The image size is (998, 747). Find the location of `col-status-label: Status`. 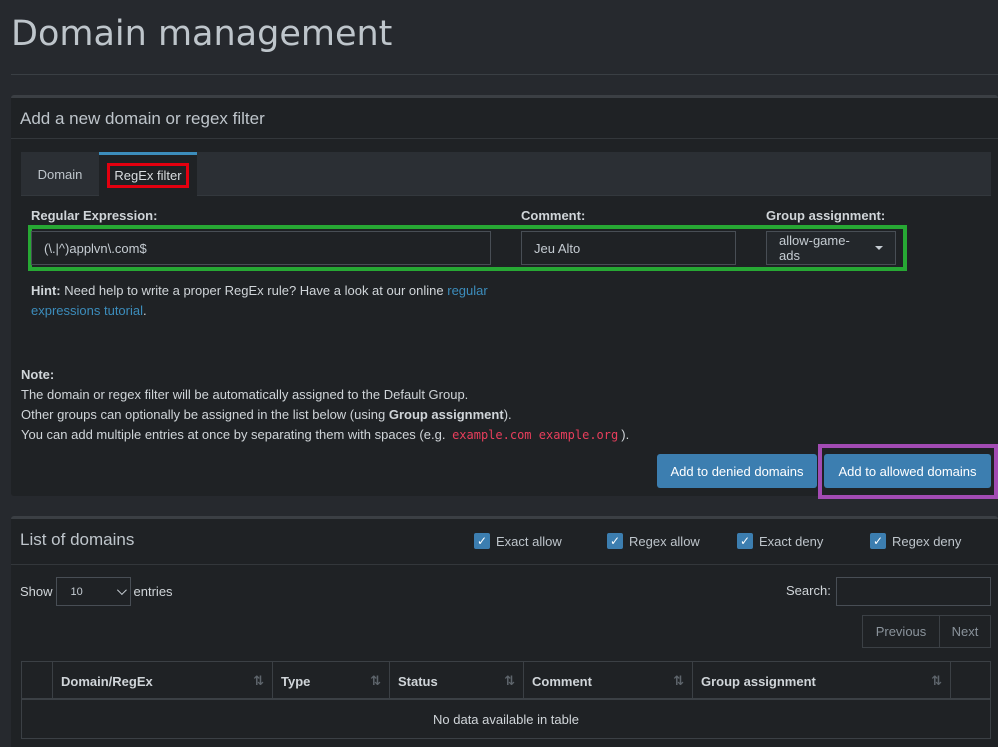

col-status-label: Status is located at coordinates (418, 681).